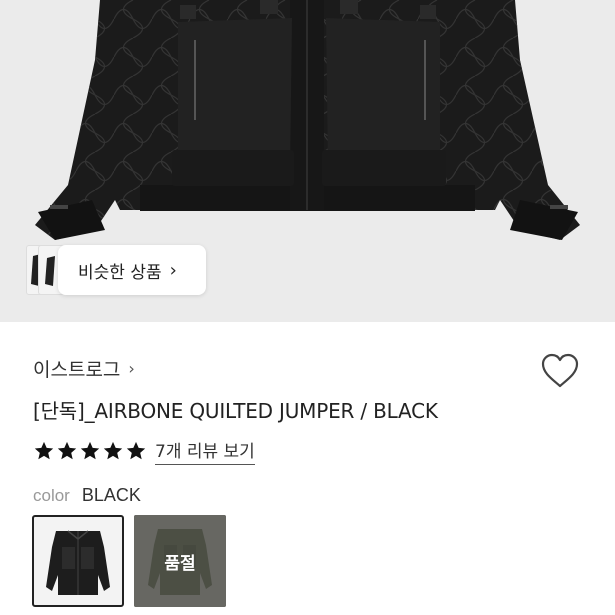  Describe the element at coordinates (51, 495) in the screenshot. I see `color-label: color` at that location.